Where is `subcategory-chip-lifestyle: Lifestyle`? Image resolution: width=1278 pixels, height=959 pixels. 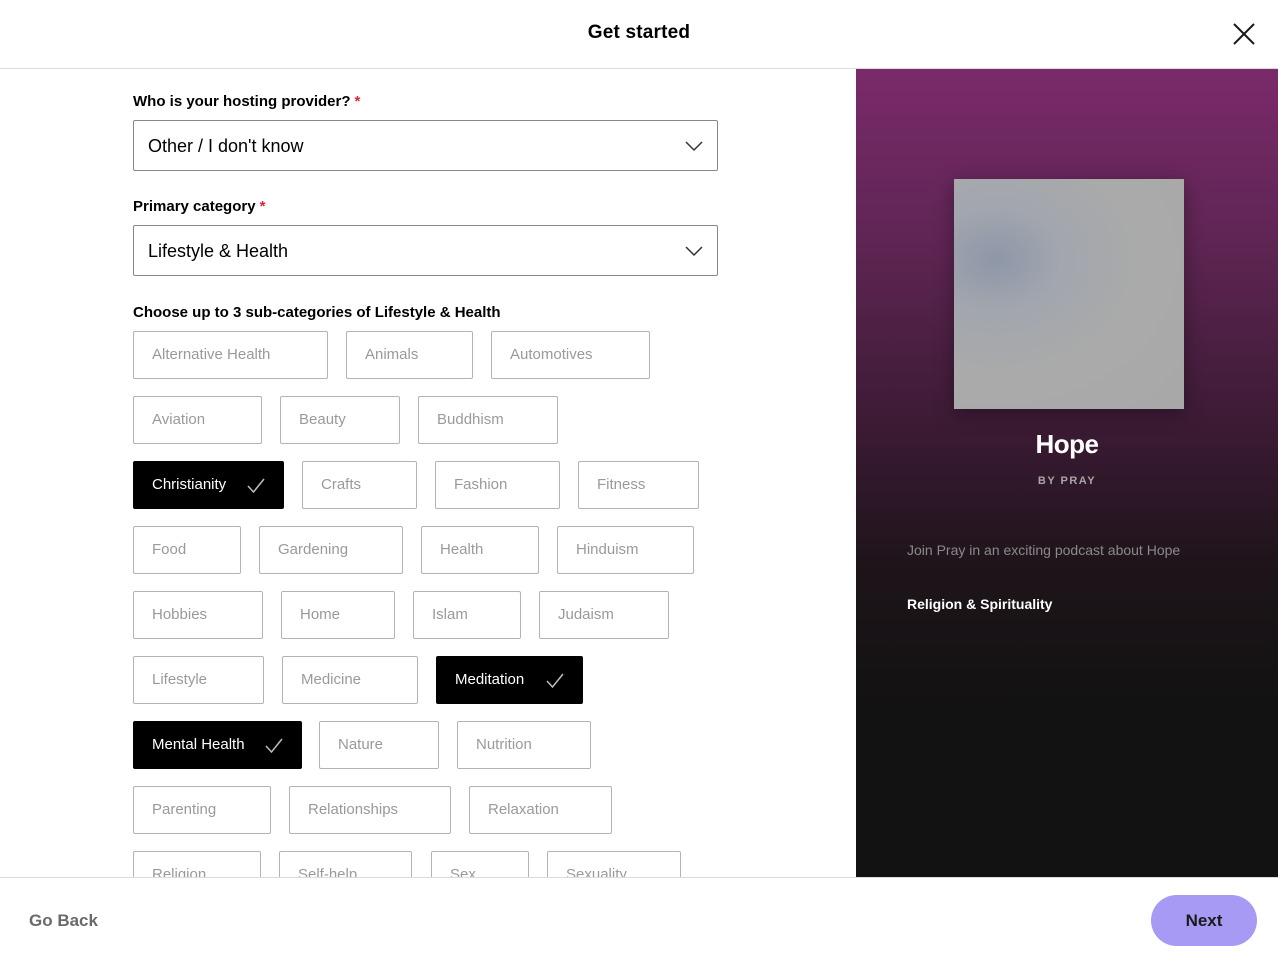
subcategory-chip-lifestyle: Lifestyle is located at coordinates (198, 680).